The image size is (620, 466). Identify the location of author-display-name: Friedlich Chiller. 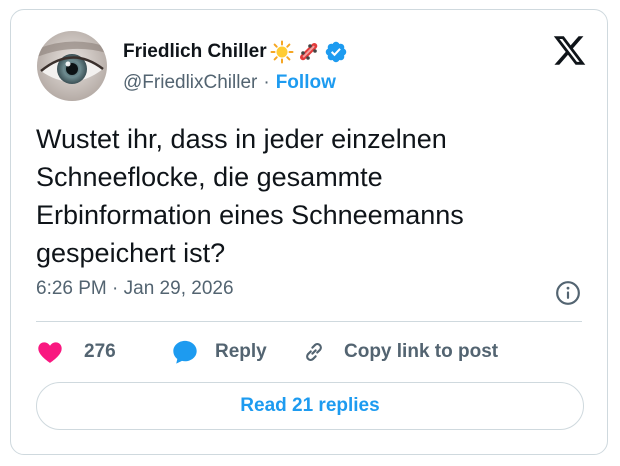
(195, 52).